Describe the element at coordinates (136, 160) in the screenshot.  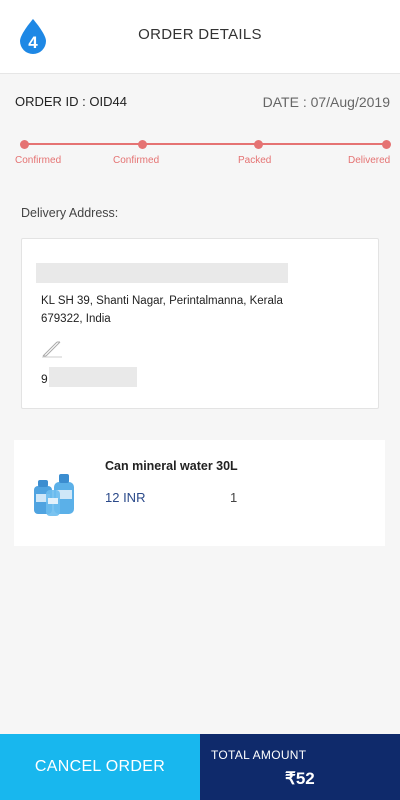
I see `tracker-label-confirmed-2: Confirmed` at that location.